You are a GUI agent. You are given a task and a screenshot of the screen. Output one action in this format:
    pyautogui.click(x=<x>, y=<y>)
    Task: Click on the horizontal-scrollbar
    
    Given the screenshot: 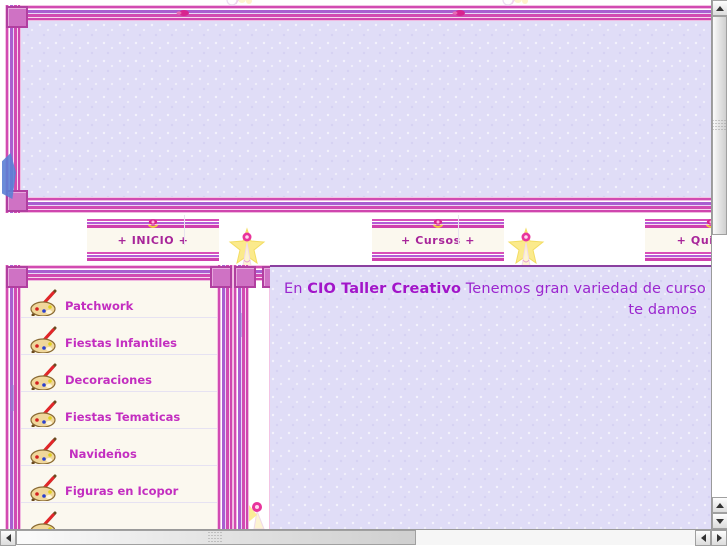 What is the action you would take?
    pyautogui.click(x=363, y=537)
    